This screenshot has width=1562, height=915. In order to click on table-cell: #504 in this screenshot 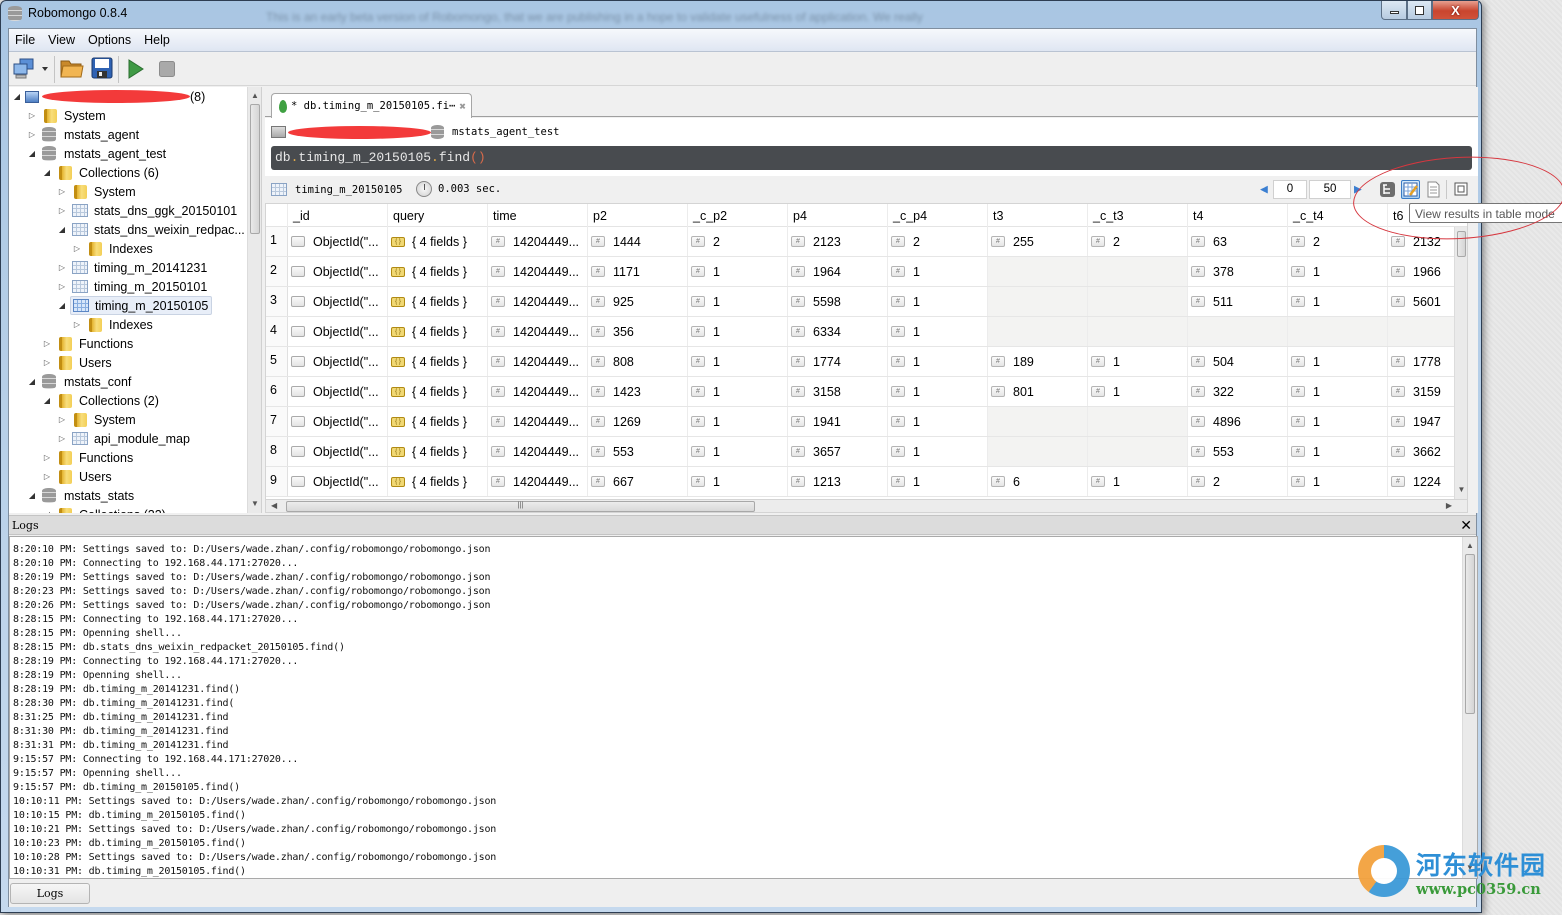, I will do `click(1238, 361)`.